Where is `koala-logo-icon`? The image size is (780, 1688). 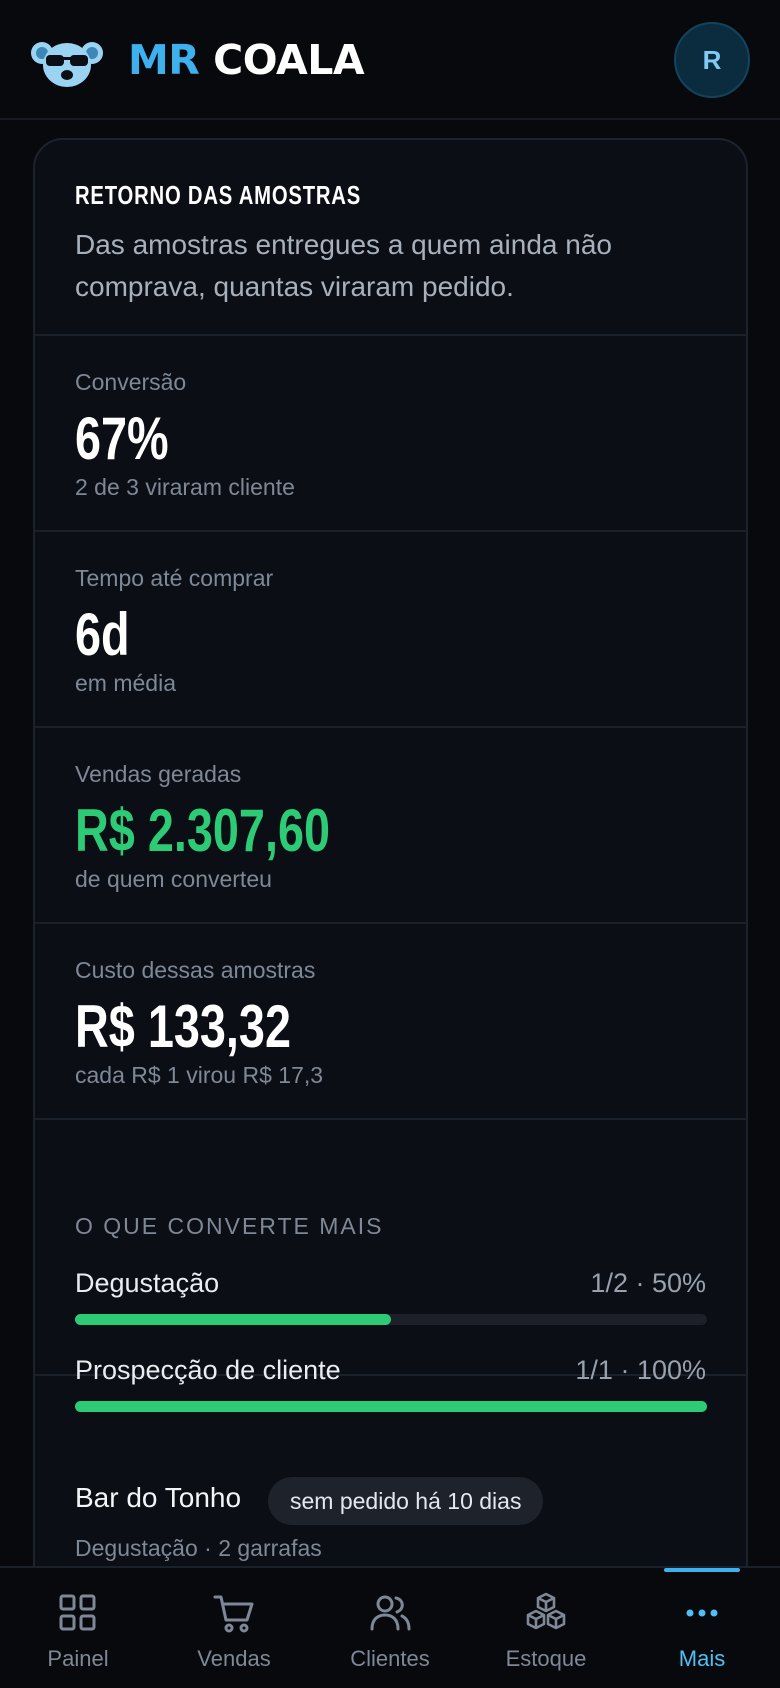
koala-logo-icon is located at coordinates (67, 64).